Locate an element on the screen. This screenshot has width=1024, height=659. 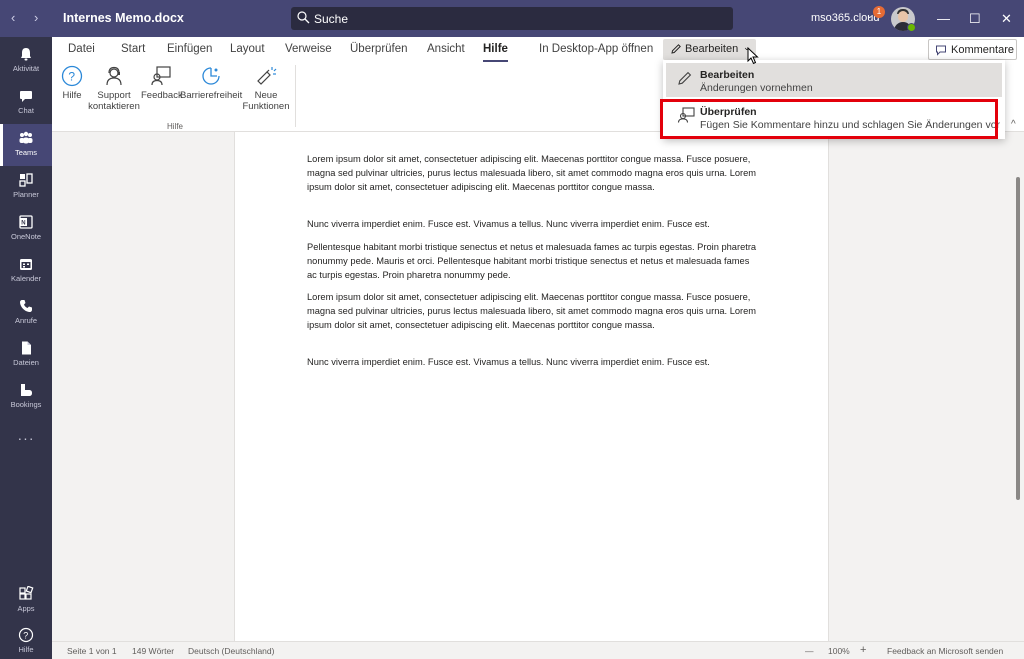
group-divider is located at coordinates (295, 96).